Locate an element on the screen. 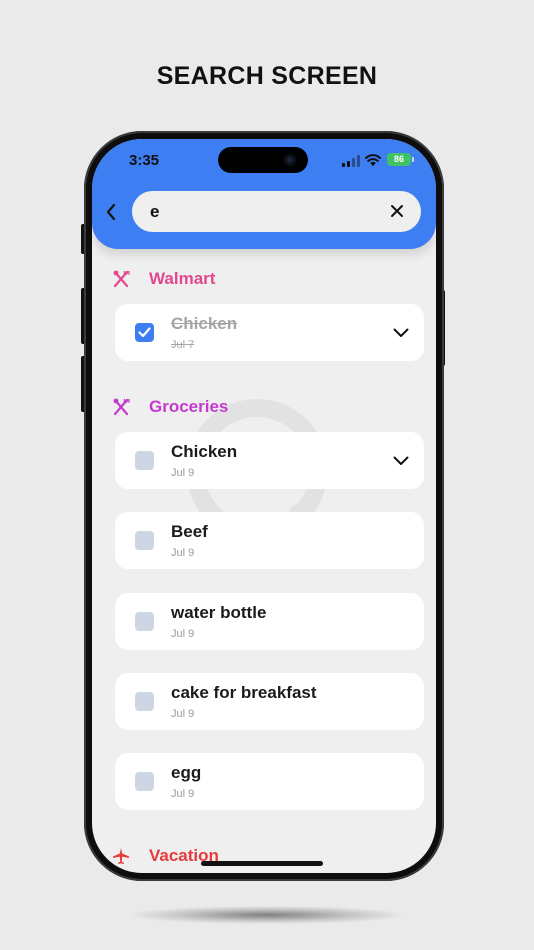 This screenshot has height=950, width=534. home-indicator is located at coordinates (262, 863).